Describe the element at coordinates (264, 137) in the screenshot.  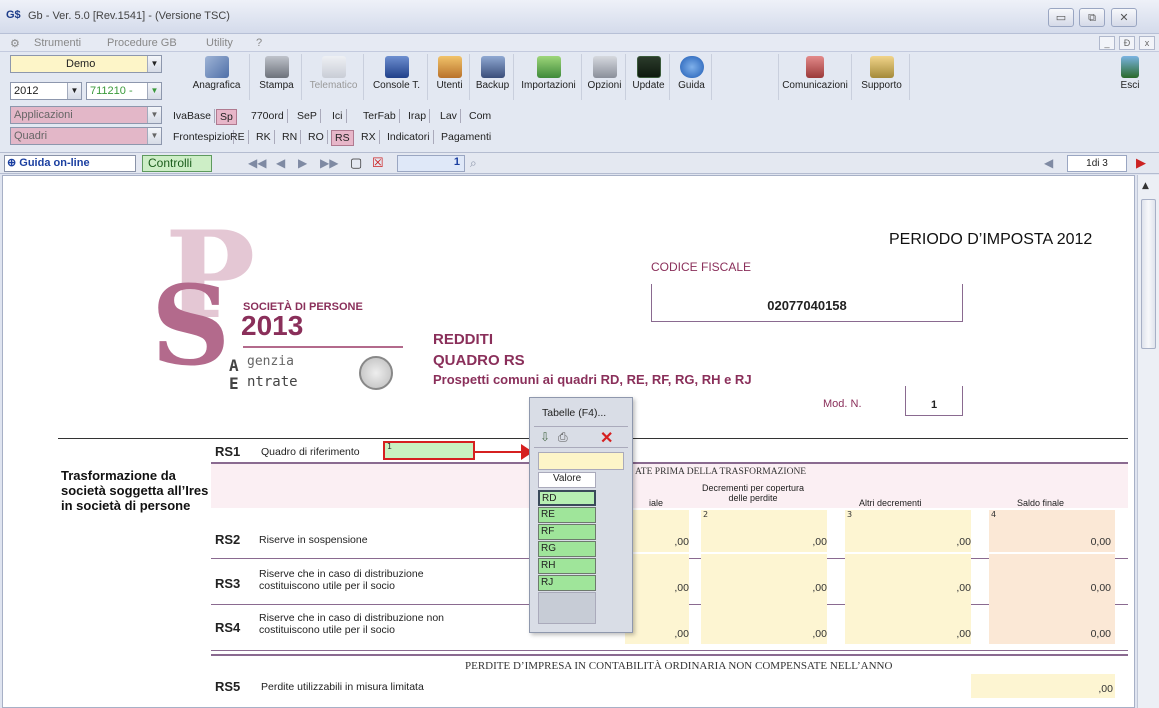
I see `tab-rk: RK` at that location.